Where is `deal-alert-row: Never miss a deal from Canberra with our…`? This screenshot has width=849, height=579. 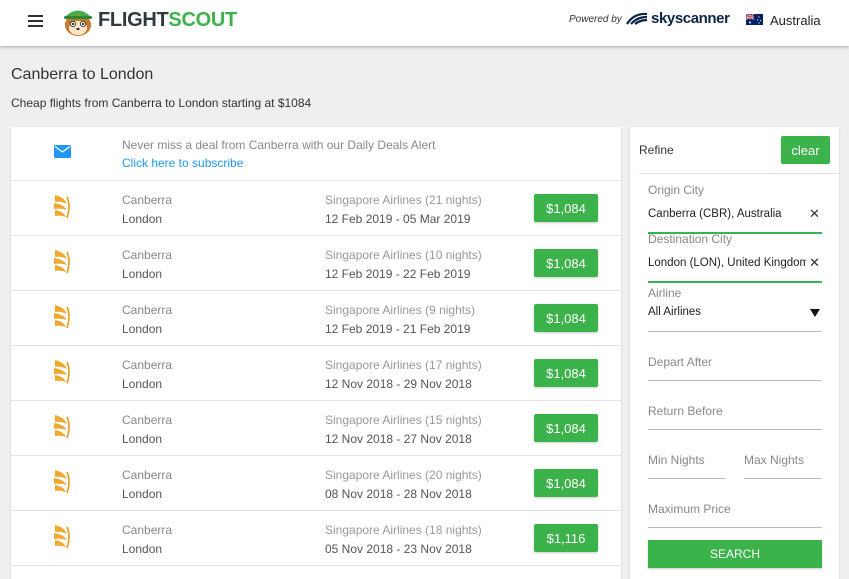 deal-alert-row: Never miss a deal from Canberra with our… is located at coordinates (316, 154).